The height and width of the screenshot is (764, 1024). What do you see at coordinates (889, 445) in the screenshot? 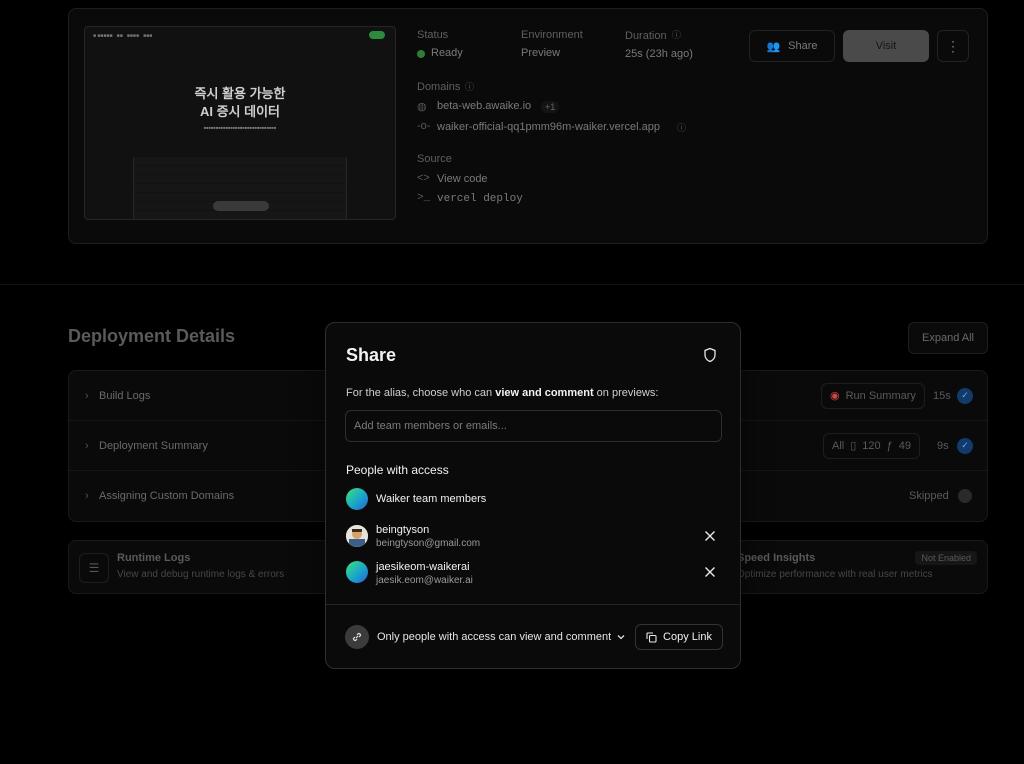
I see `function-icon: ƒ` at bounding box center [889, 445].